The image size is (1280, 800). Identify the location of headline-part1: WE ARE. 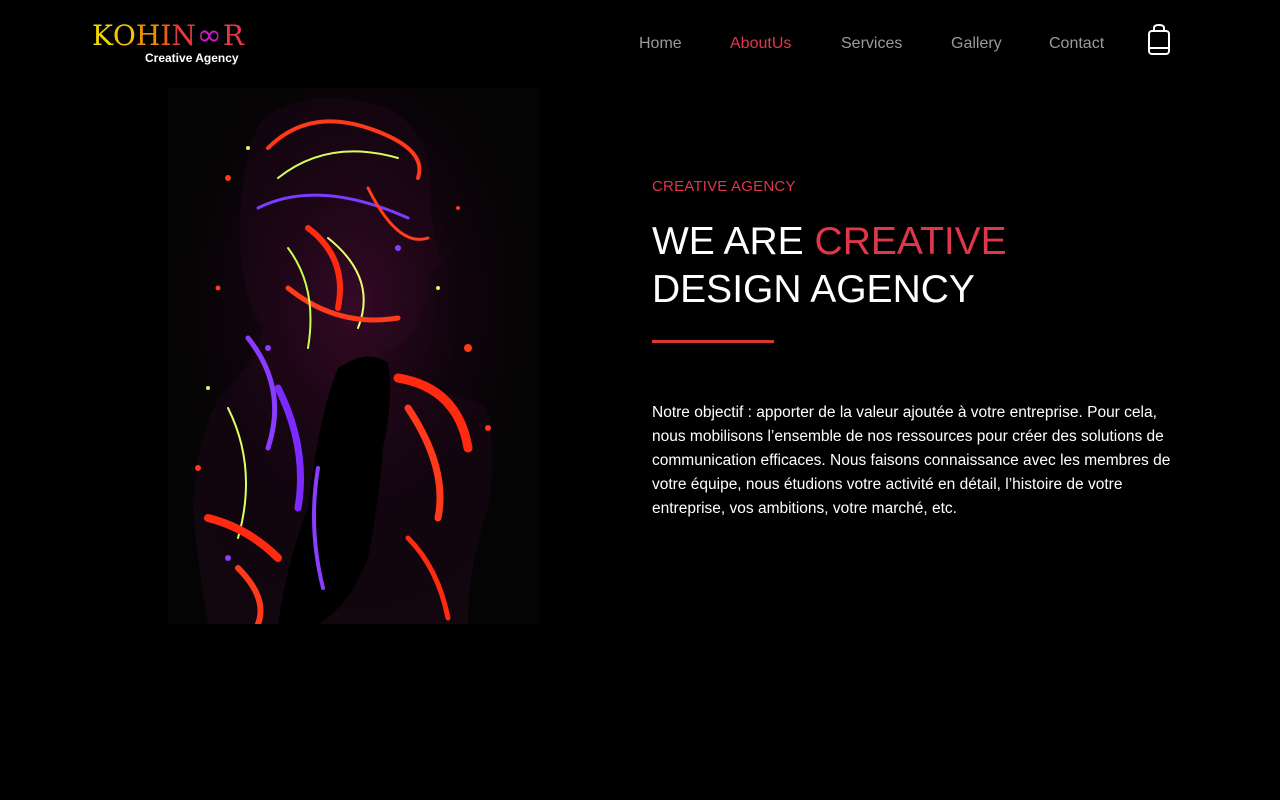
(733, 241).